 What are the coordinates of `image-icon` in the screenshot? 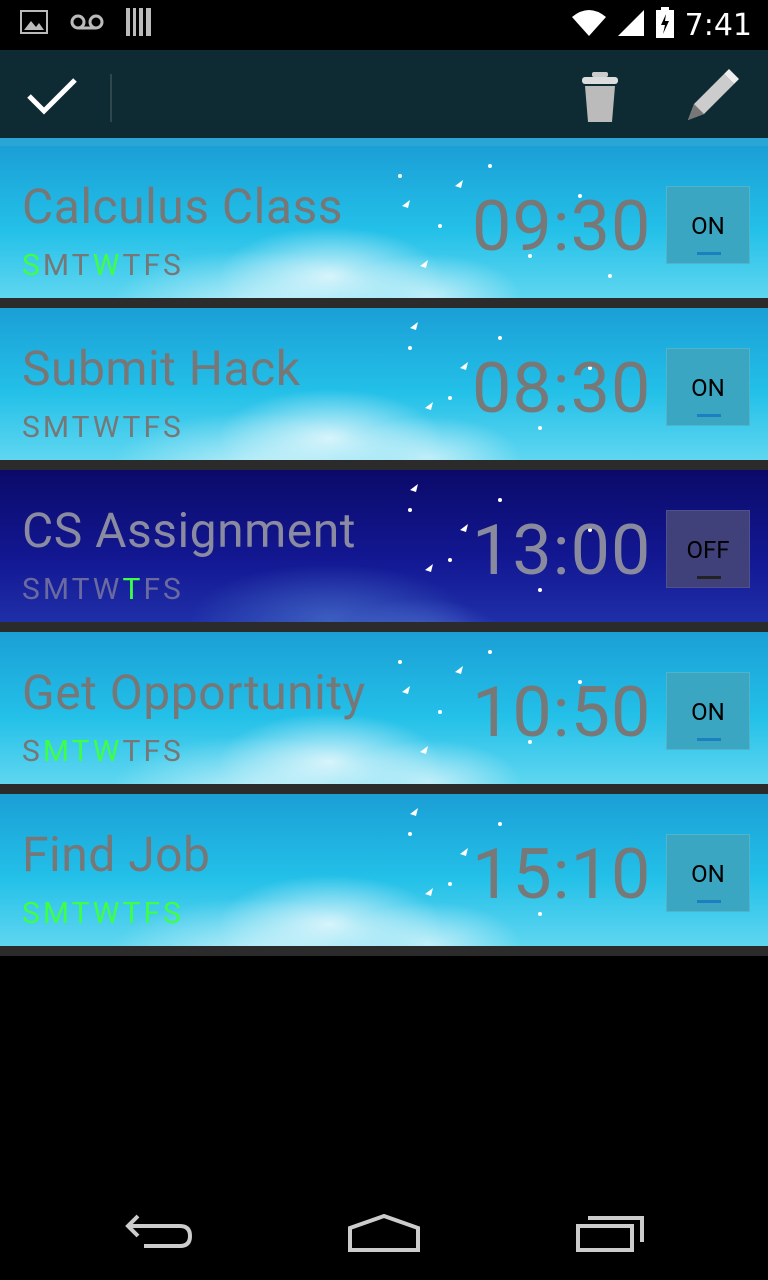 It's located at (34, 24).